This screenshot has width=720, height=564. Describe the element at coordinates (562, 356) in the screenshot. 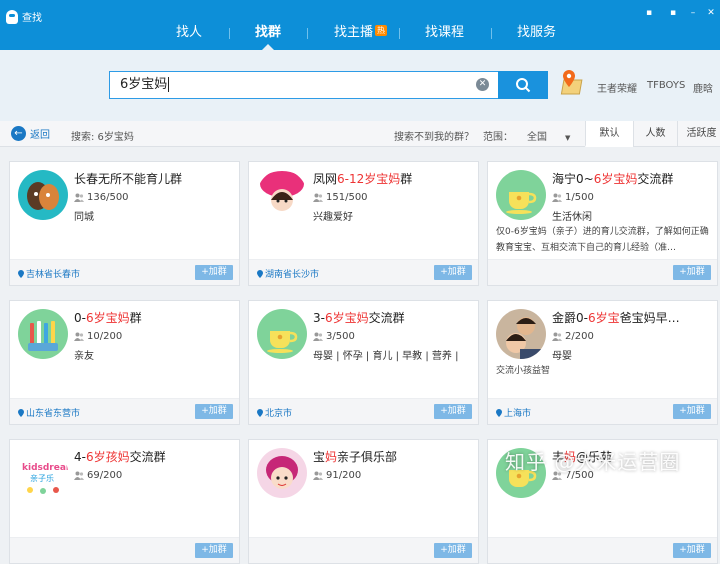

I see `group-tag: 母婴` at that location.